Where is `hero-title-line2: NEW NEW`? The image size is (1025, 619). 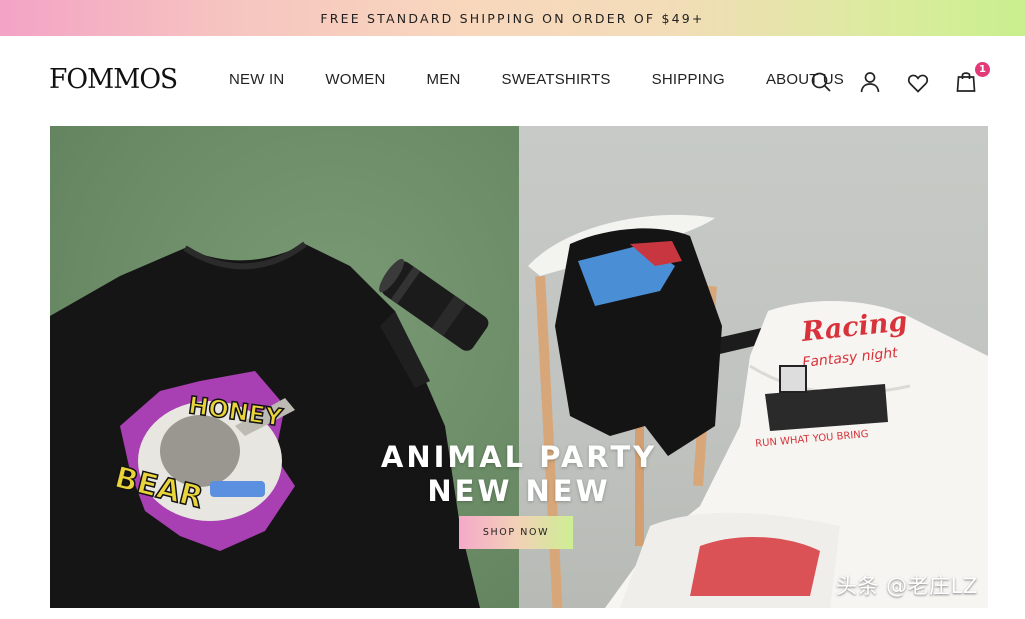
hero-title-line2: NEW NEW is located at coordinates (519, 491).